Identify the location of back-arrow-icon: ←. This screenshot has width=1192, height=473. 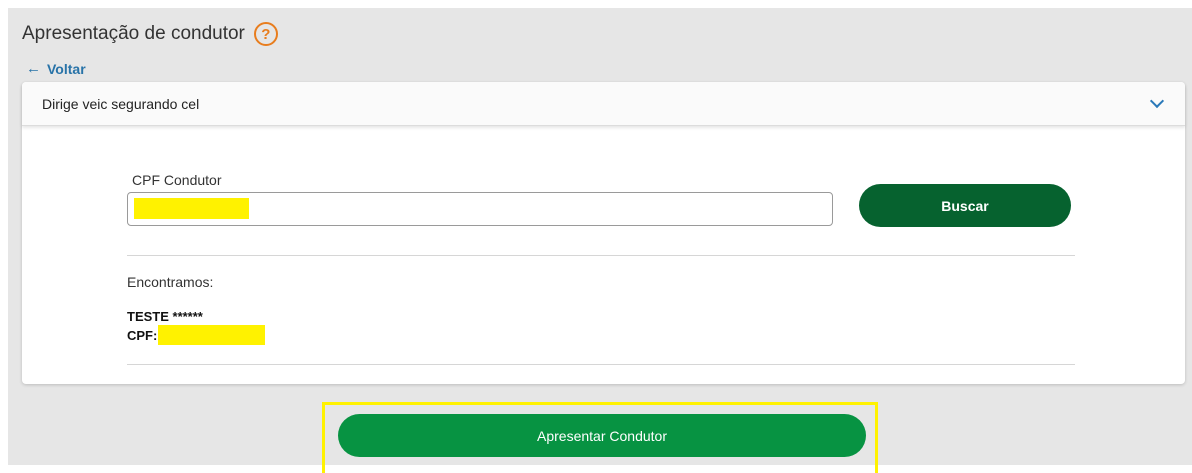
(33, 68).